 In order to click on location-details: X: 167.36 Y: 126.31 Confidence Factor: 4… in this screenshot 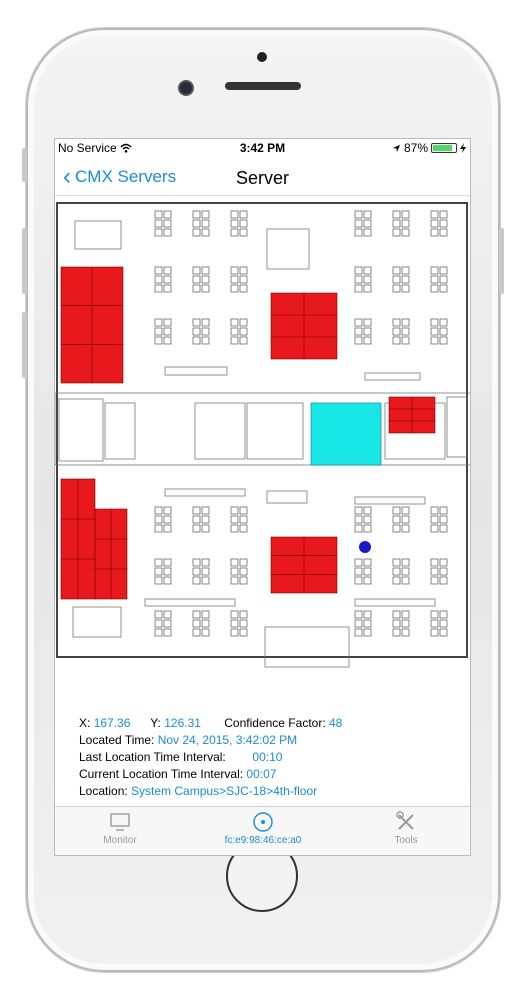, I will do `click(210, 757)`.